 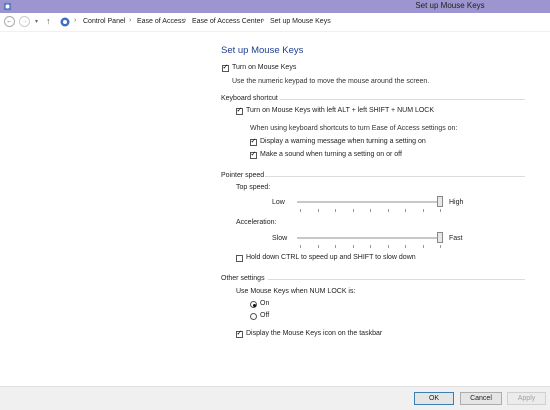 I want to click on num-lock-off-label: Off, so click(x=264, y=315).